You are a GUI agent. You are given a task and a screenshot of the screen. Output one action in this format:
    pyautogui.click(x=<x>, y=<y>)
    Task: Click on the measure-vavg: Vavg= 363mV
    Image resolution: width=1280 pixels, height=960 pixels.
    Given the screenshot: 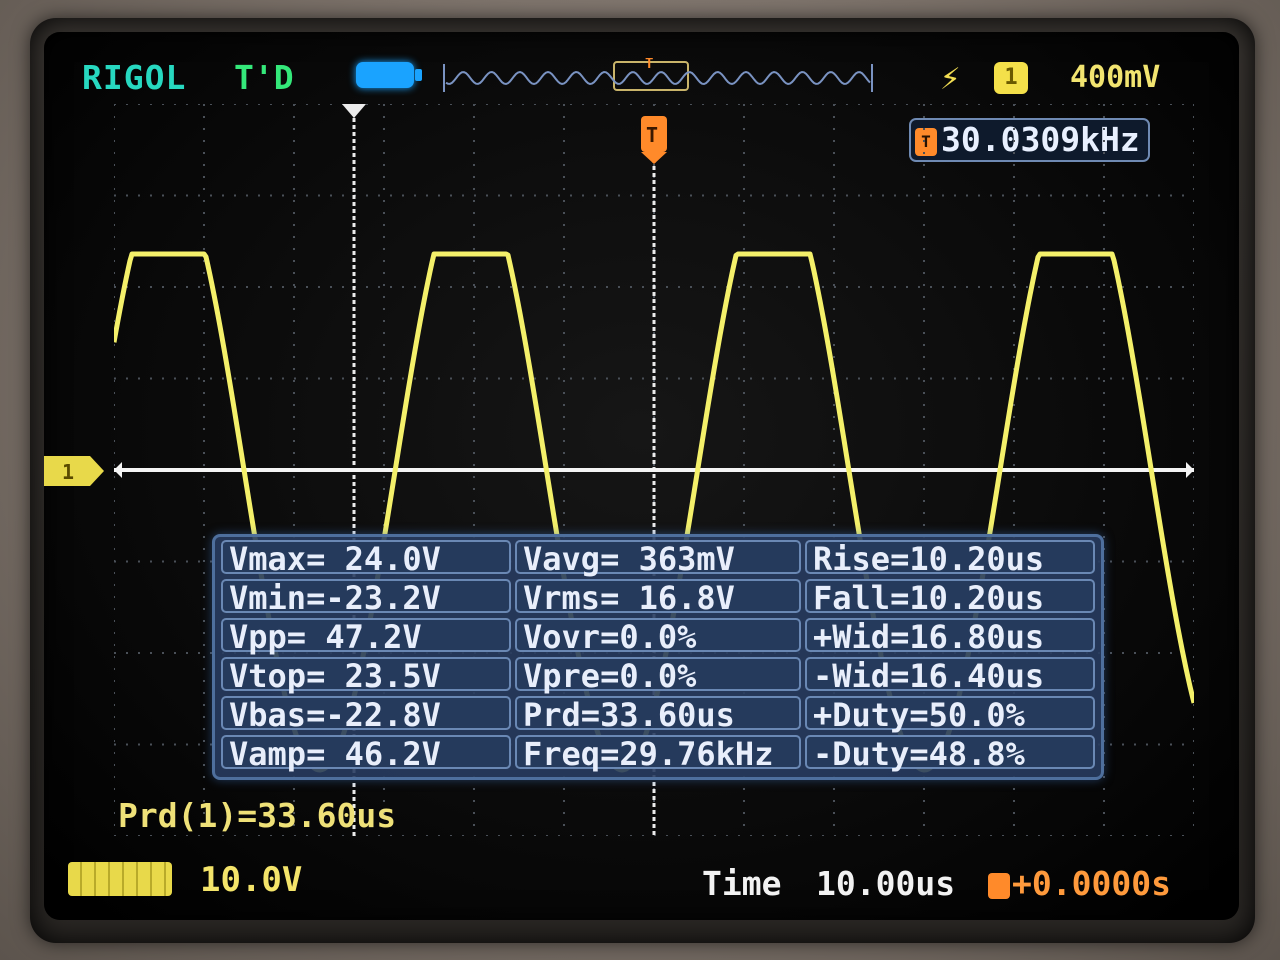 What is the action you would take?
    pyautogui.click(x=658, y=558)
    